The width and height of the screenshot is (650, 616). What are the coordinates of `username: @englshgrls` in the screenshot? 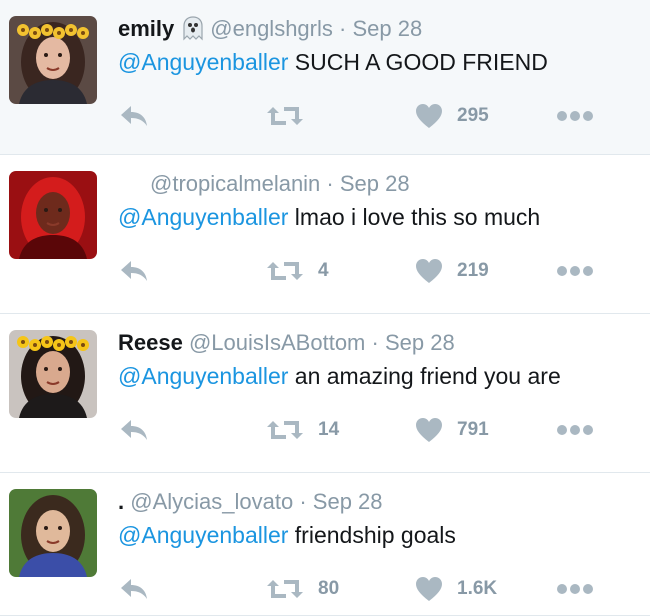 It's located at (271, 28).